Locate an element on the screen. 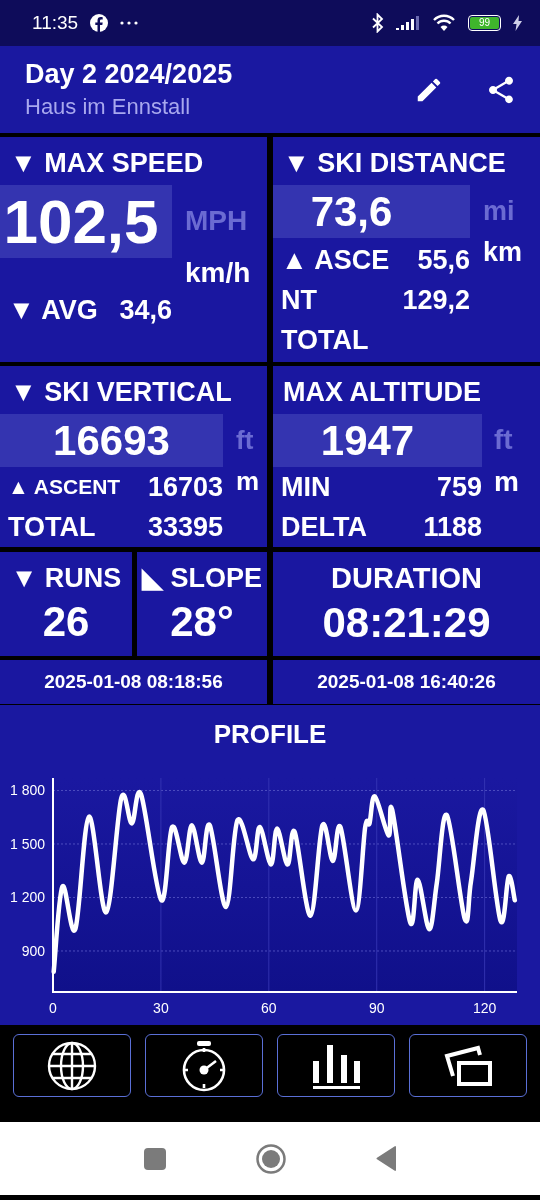 The height and width of the screenshot is (1200, 540). chart-title: PROFILE is located at coordinates (270, 735).